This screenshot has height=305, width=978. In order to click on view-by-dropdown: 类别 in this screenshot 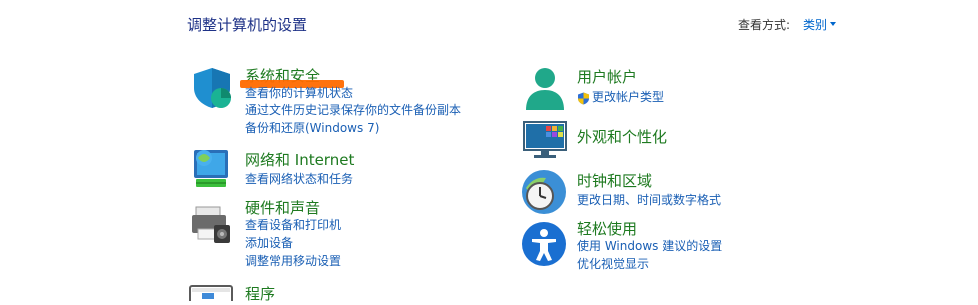, I will do `click(815, 24)`.